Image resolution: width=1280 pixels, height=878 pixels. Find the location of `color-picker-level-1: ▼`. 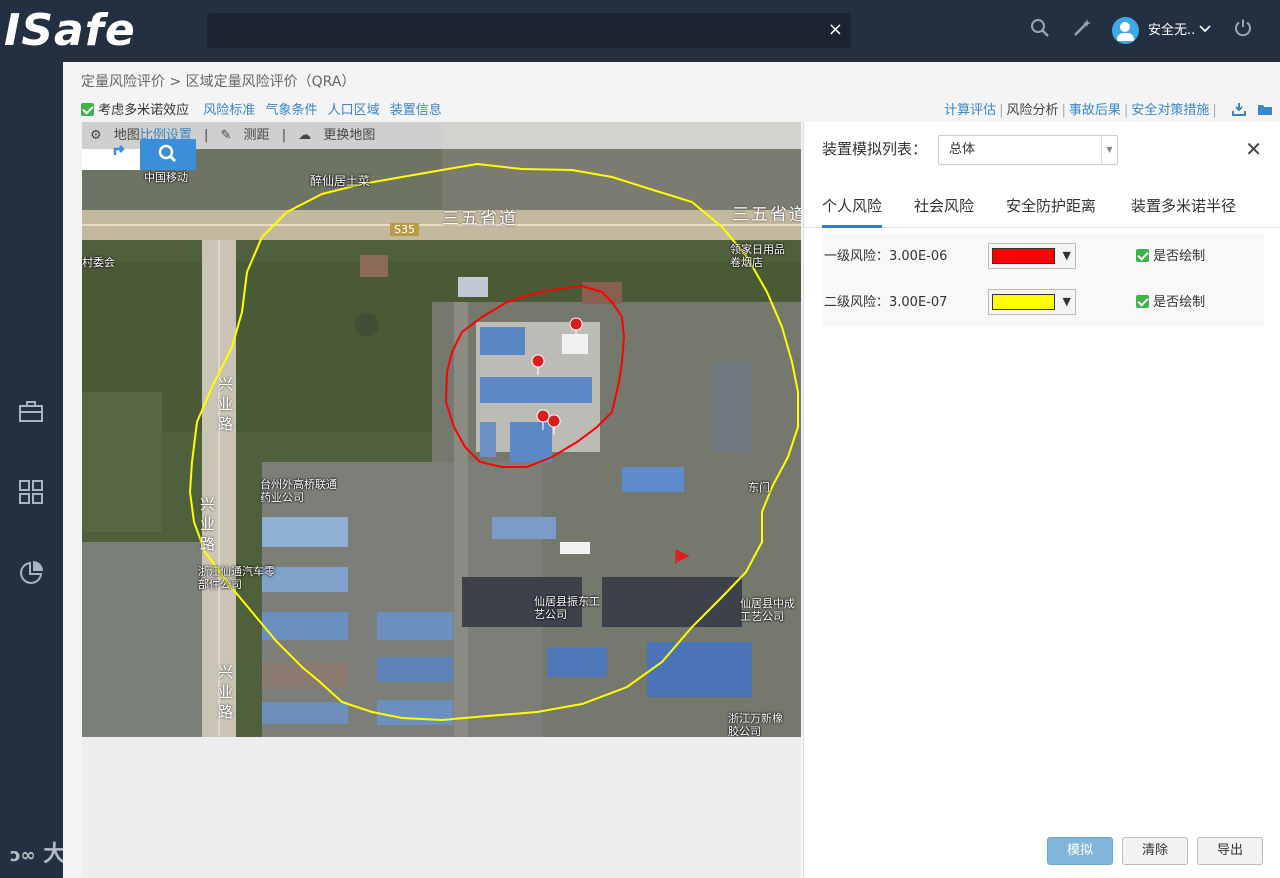

color-picker-level-1: ▼ is located at coordinates (1032, 256).